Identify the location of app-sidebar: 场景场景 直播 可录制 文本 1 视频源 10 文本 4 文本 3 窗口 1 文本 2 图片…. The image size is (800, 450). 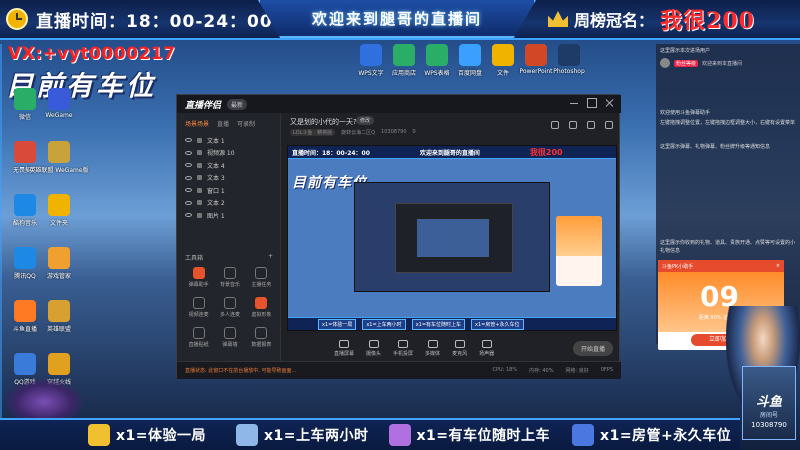
(229, 237).